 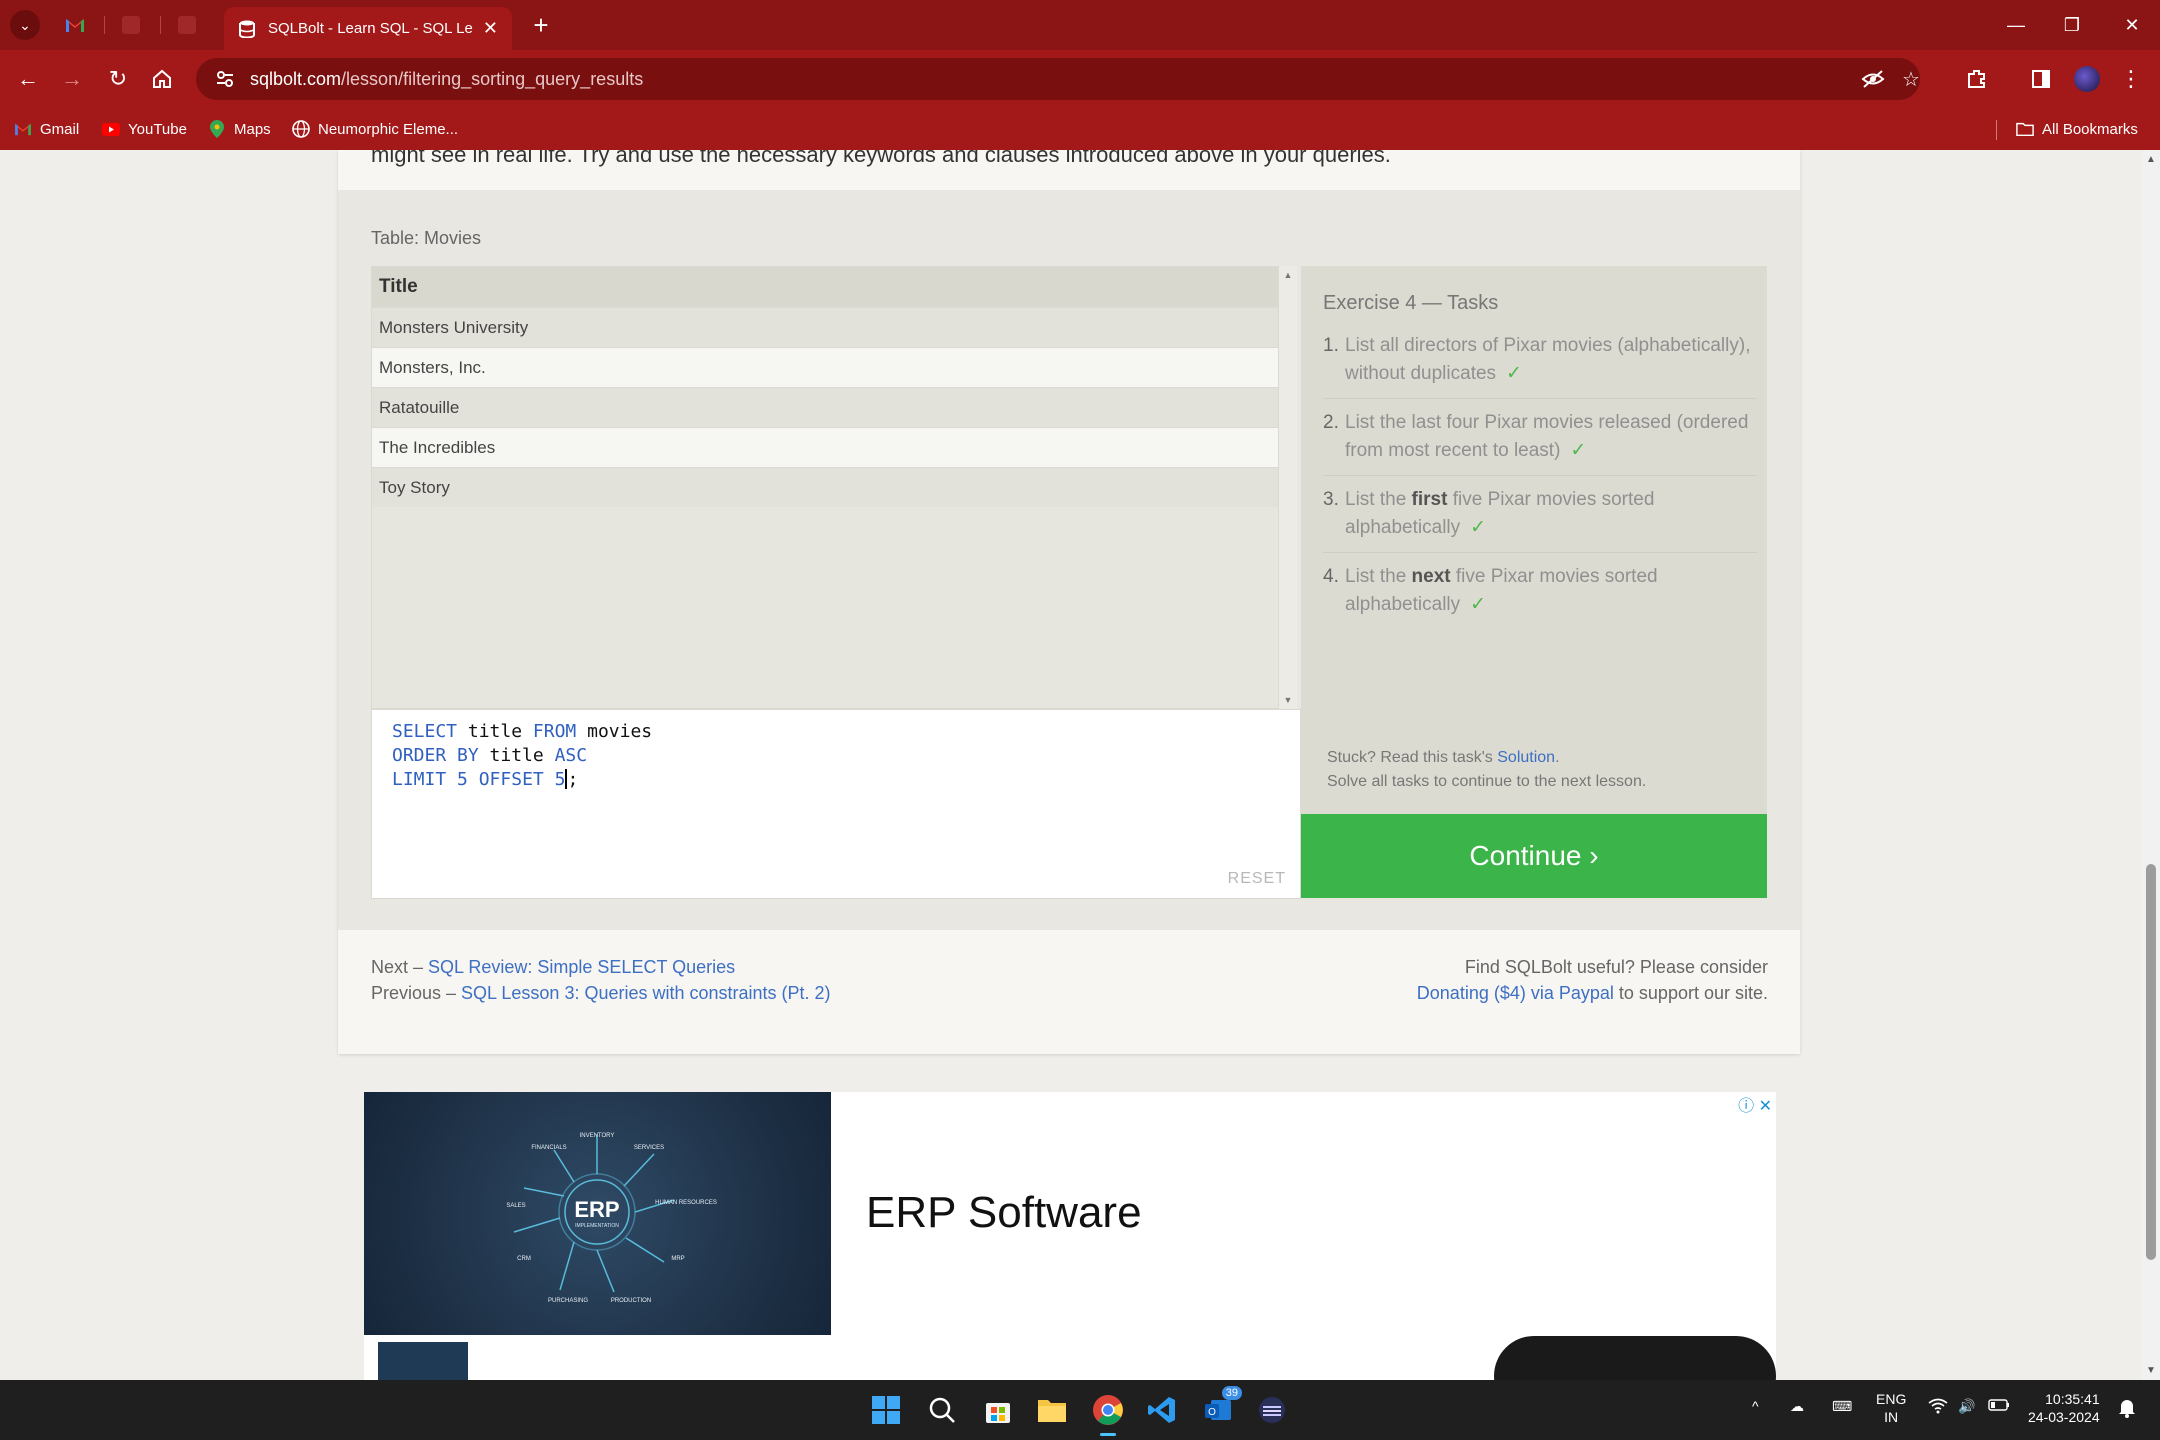 I want to click on wifi-icon, so click(x=1938, y=1407).